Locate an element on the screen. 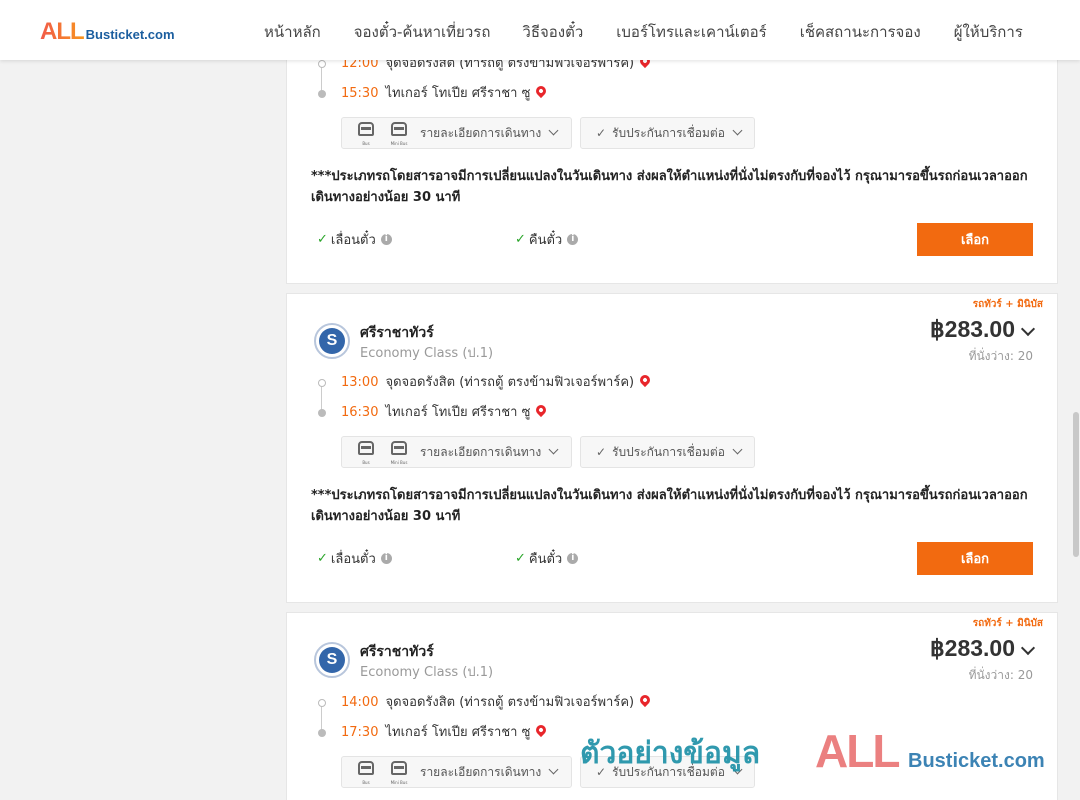  sample-data-watermark: ตัวอย่างข้อมูล is located at coordinates (670, 753).